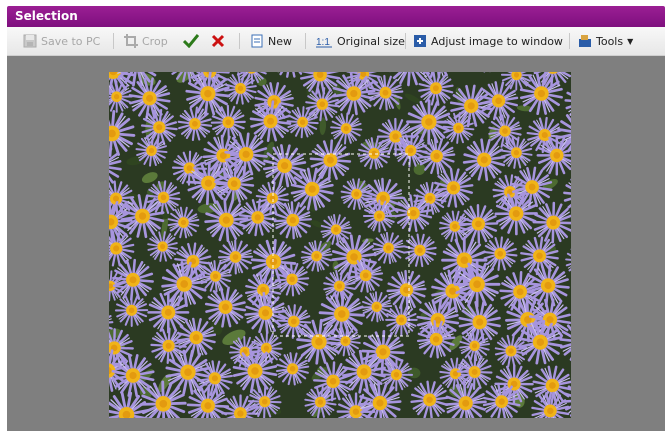 The width and height of the screenshot is (667, 431). I want to click on adjust-image-button: Adjust image to window, so click(488, 41).